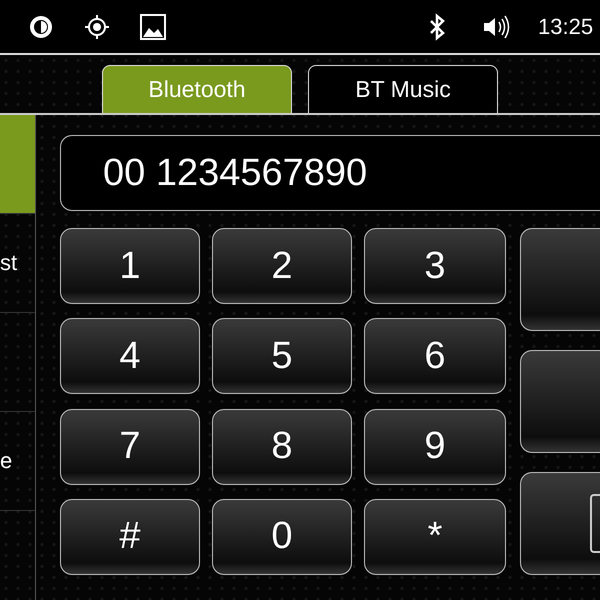  What do you see at coordinates (130, 446) in the screenshot?
I see `keypad-key: 7` at bounding box center [130, 446].